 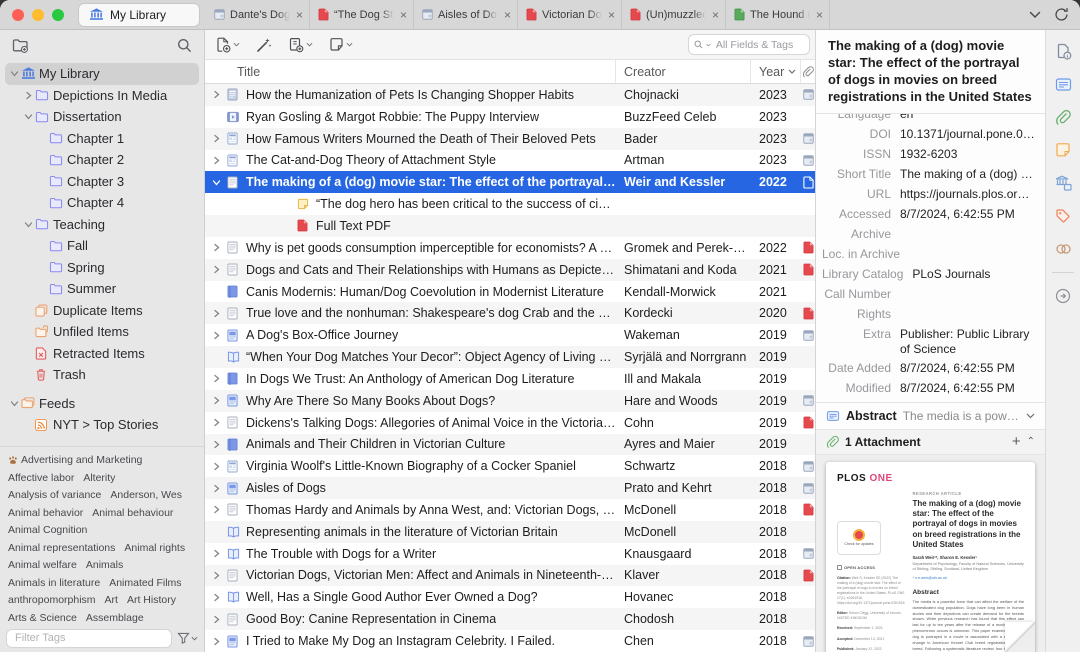 I want to click on tag-item: Animal rights, so click(x=154, y=548).